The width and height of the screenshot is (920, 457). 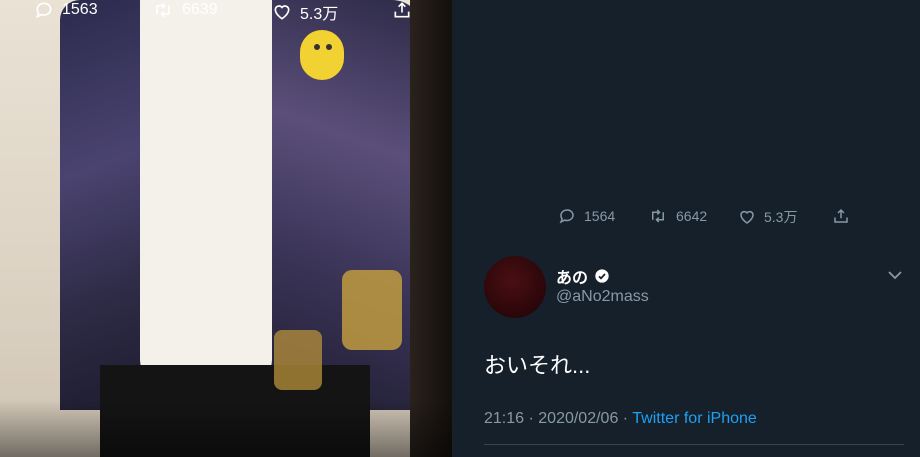 I want to click on author-display-name-row: あの, so click(x=583, y=276).